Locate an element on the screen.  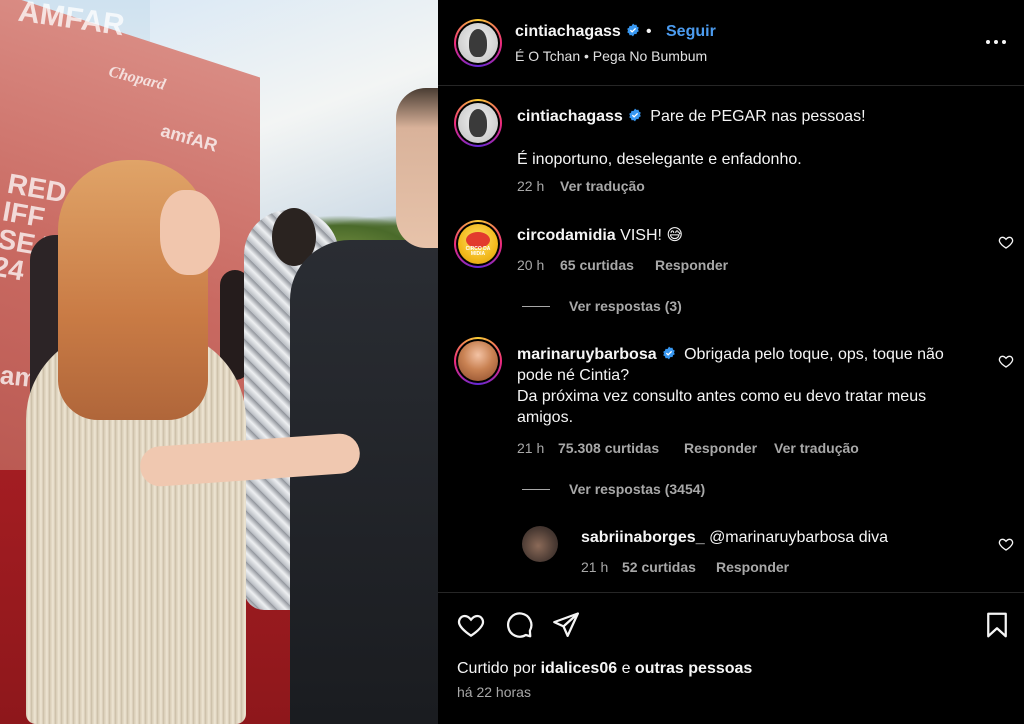
comment-time: 20 h is located at coordinates (531, 265).